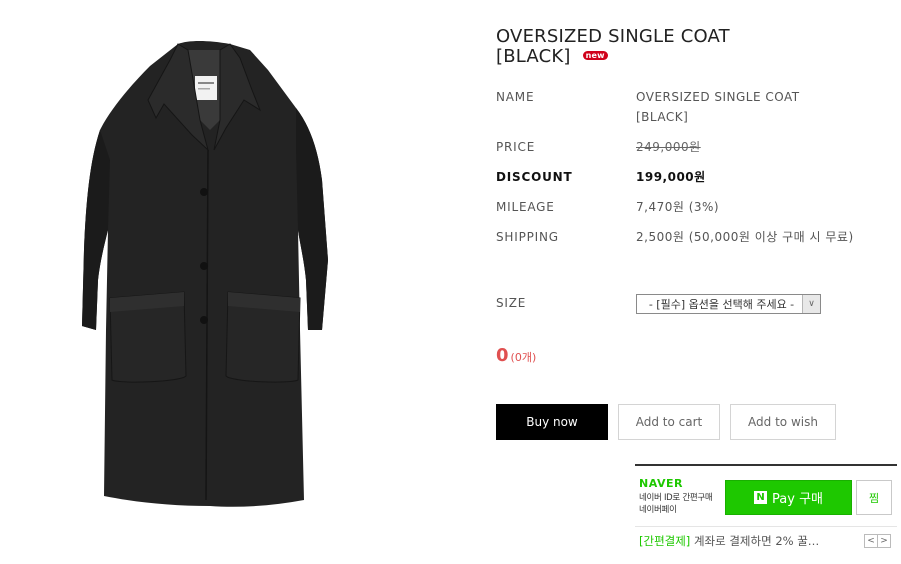 The width and height of the screenshot is (901, 564). What do you see at coordinates (658, 510) in the screenshot?
I see `naverpay-desc-line2: 네이버페이` at bounding box center [658, 510].